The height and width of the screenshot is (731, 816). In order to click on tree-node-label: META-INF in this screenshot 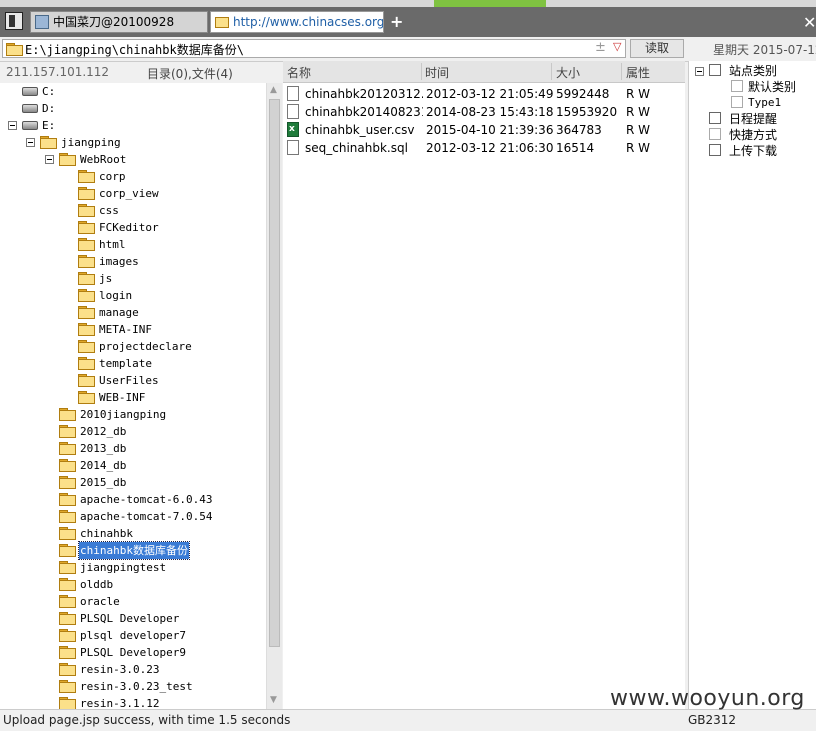, I will do `click(125, 329)`.